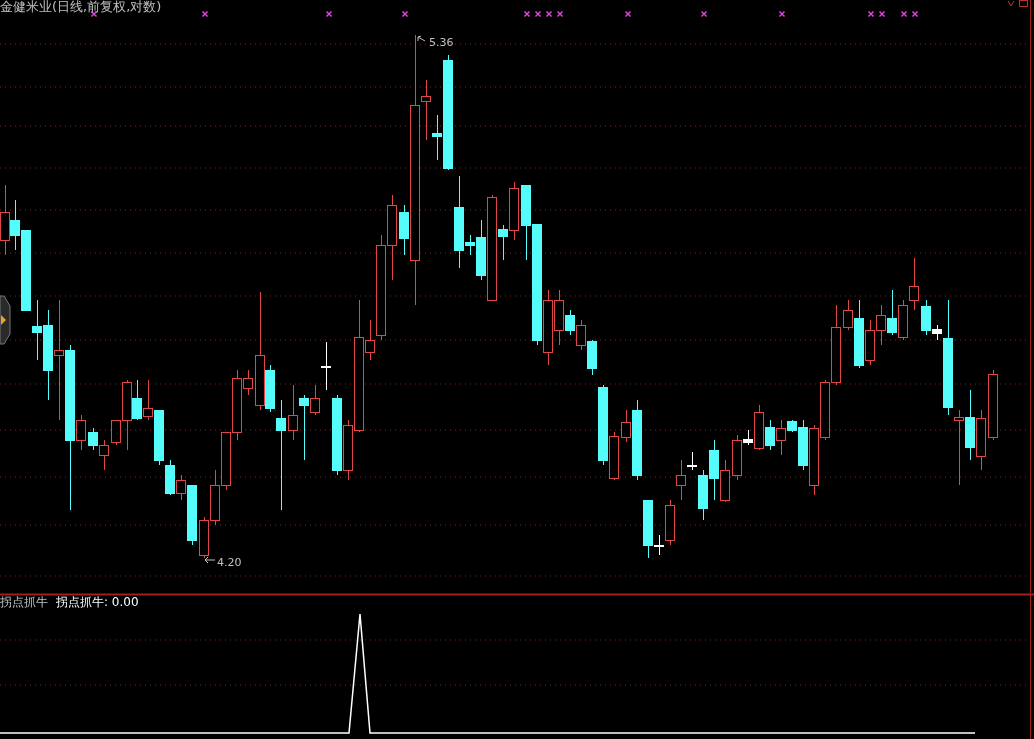 This screenshot has width=1034, height=739. I want to click on expand-handle, so click(5, 320).